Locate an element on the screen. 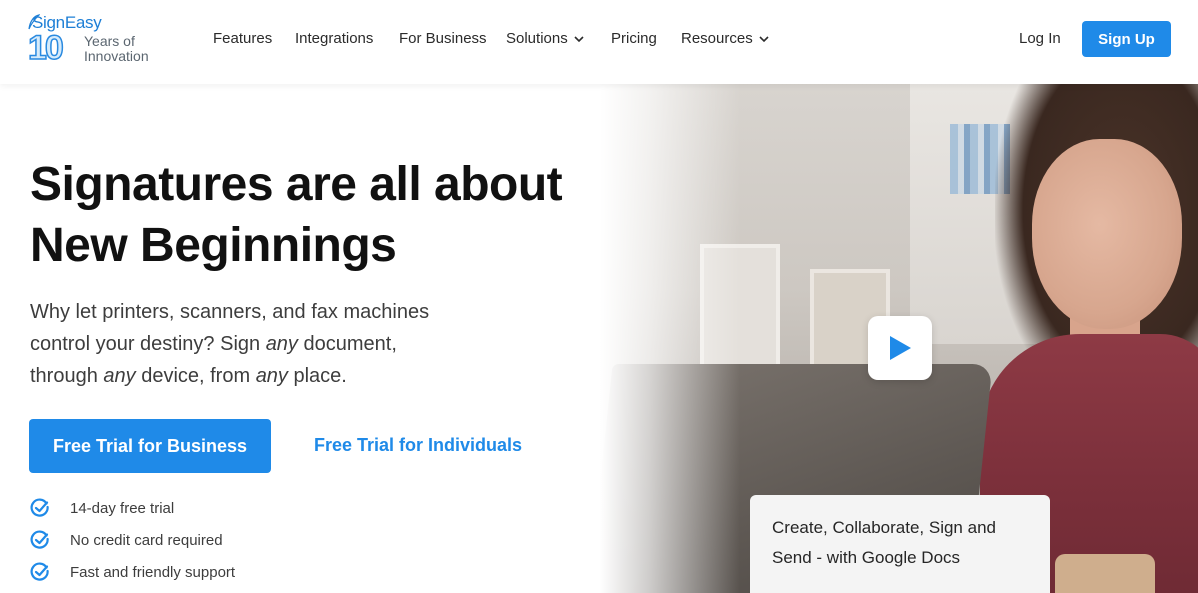 This screenshot has height=593, width=1198. nav-for-business-label: For Business is located at coordinates (443, 38).